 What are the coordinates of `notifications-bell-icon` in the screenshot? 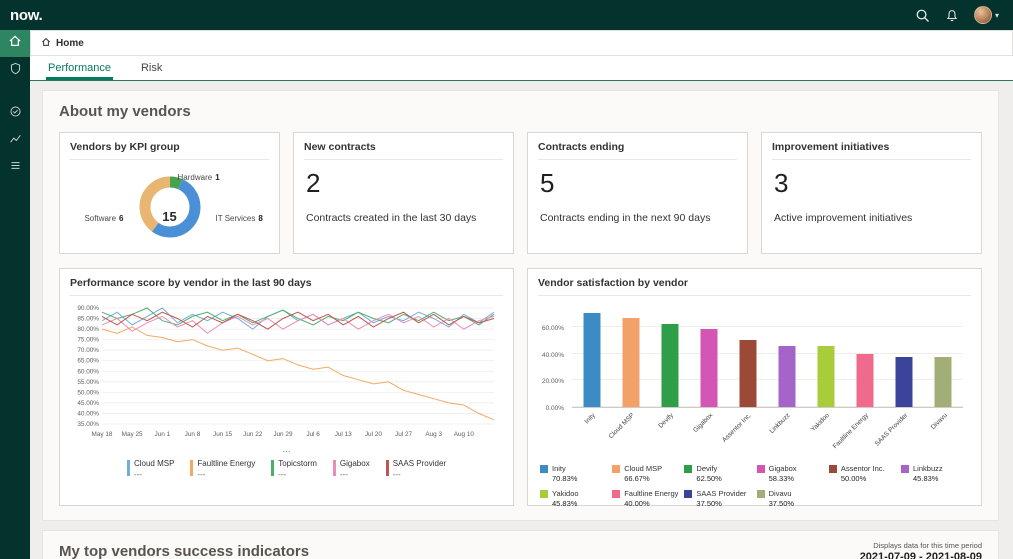 It's located at (952, 15).